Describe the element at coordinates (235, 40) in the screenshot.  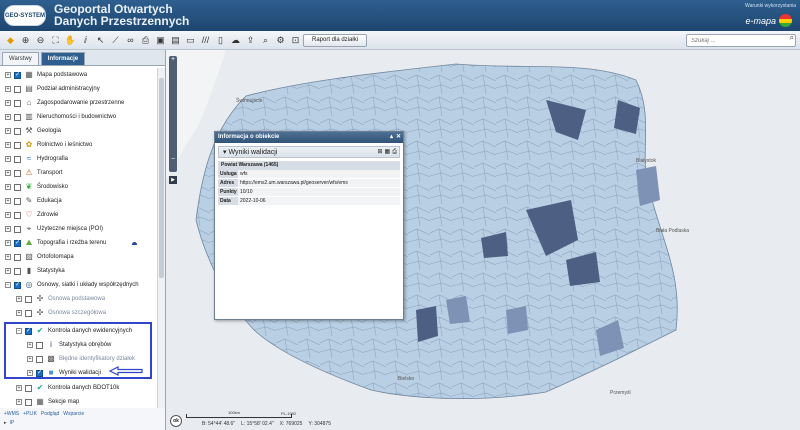
I see `cloud-icon: ☁` at that location.